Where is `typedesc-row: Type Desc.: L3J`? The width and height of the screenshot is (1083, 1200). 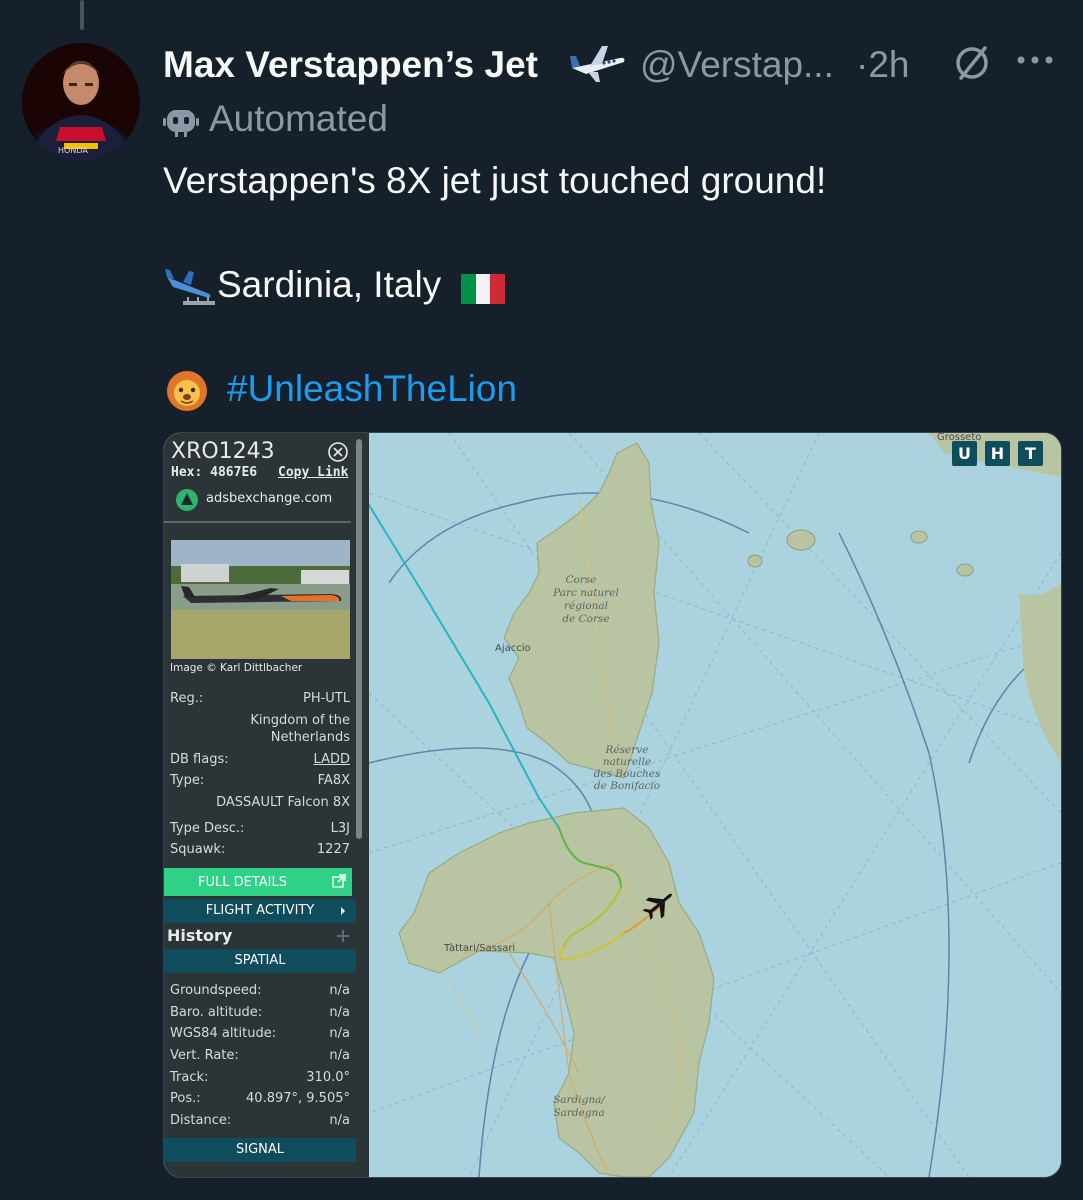 typedesc-row: Type Desc.: L3J is located at coordinates (260, 830).